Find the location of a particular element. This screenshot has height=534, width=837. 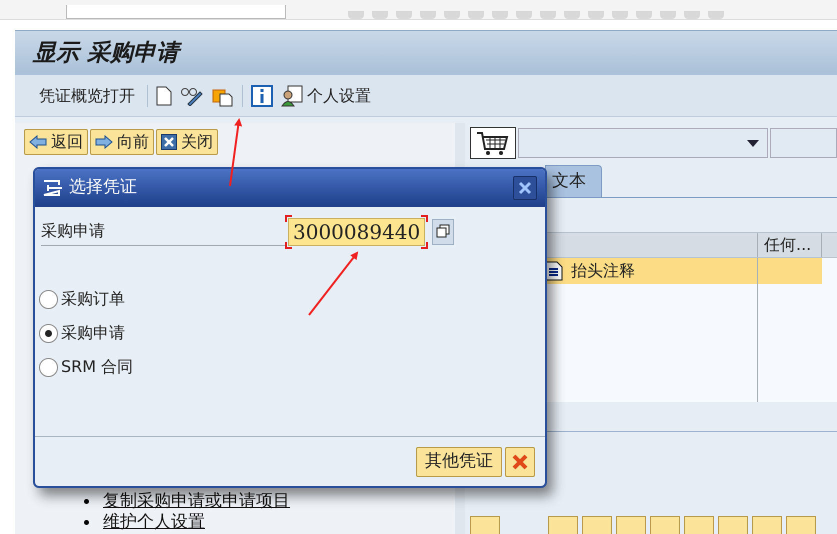

user-settings-icon is located at coordinates (292, 95).